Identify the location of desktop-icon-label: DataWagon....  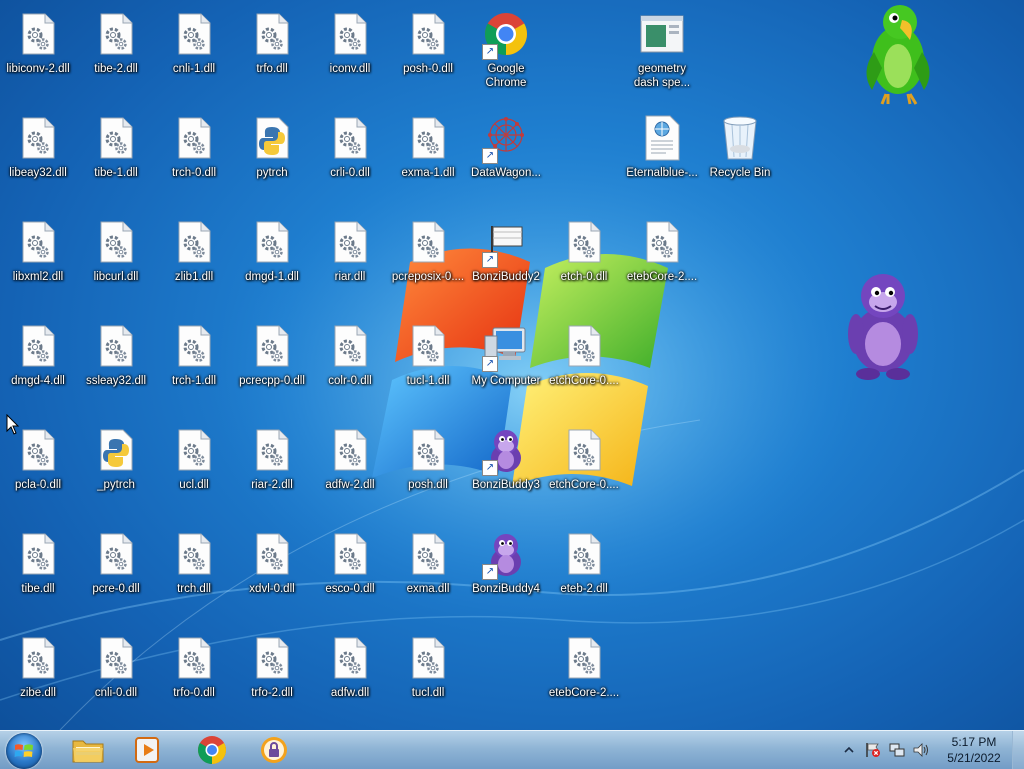
(506, 173).